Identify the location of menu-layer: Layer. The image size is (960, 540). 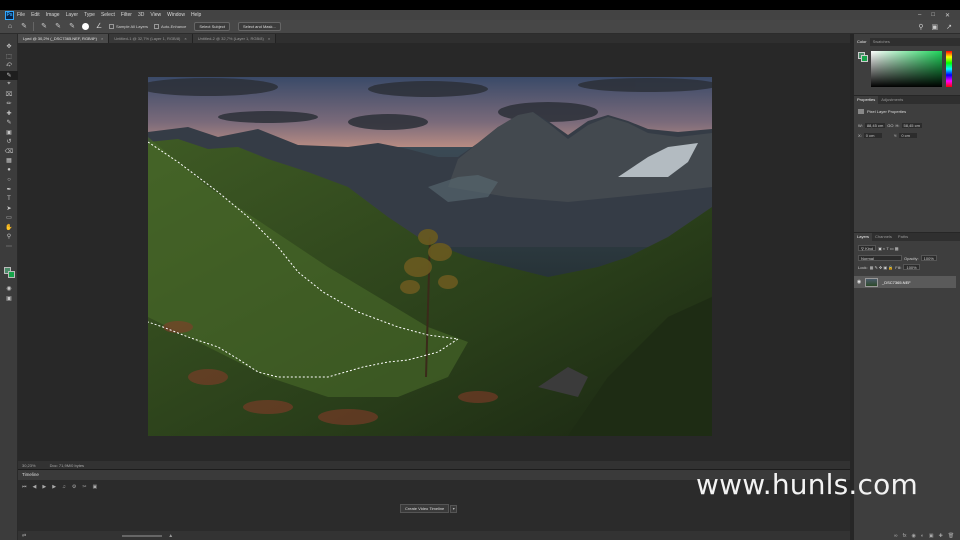
(72, 15).